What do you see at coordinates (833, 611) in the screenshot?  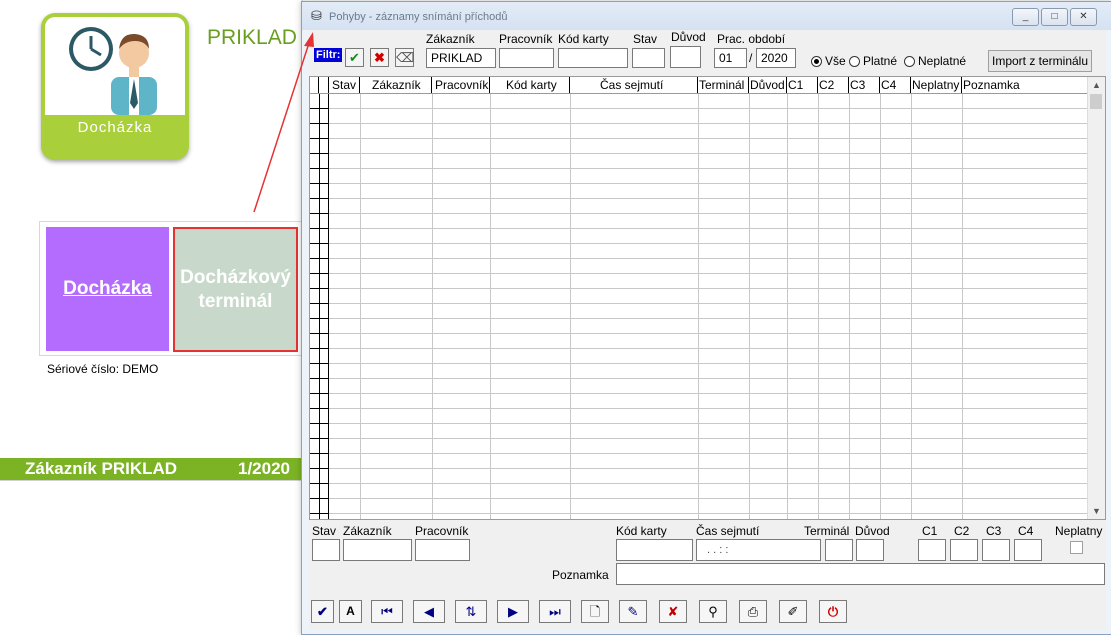 I see `power-button: ⏻` at bounding box center [833, 611].